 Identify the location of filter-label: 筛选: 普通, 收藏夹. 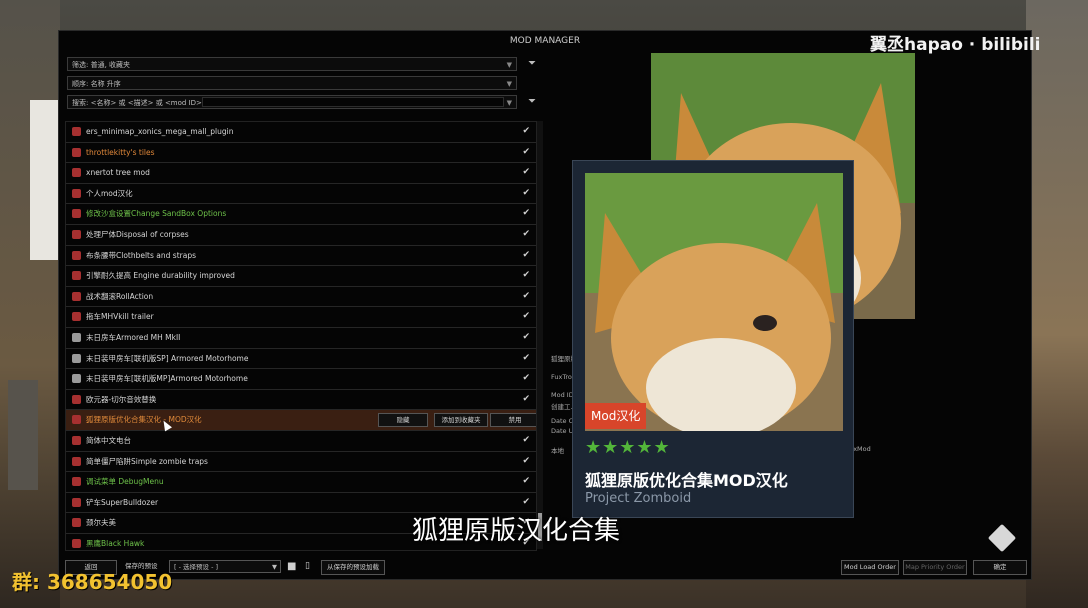
(101, 65).